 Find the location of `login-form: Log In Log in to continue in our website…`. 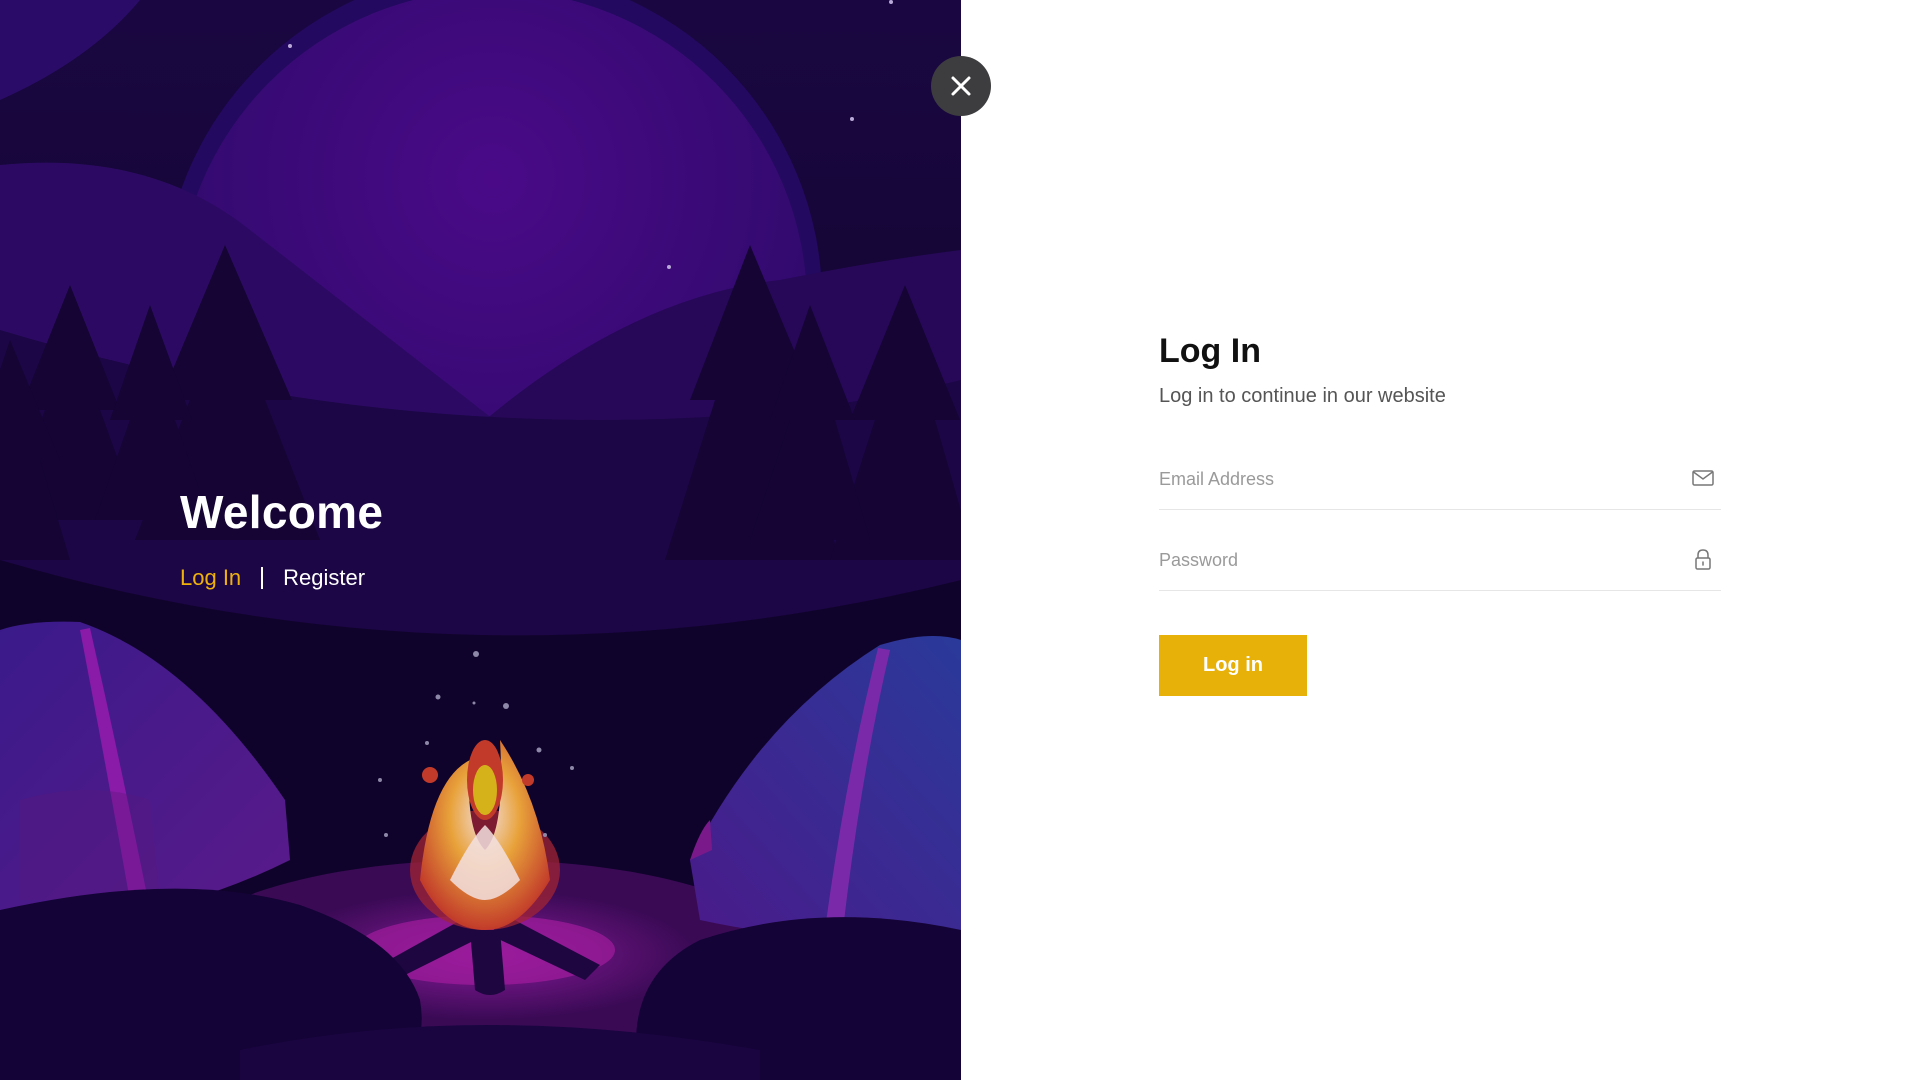

login-form: Log In Log in to continue in our website… is located at coordinates (1440, 514).